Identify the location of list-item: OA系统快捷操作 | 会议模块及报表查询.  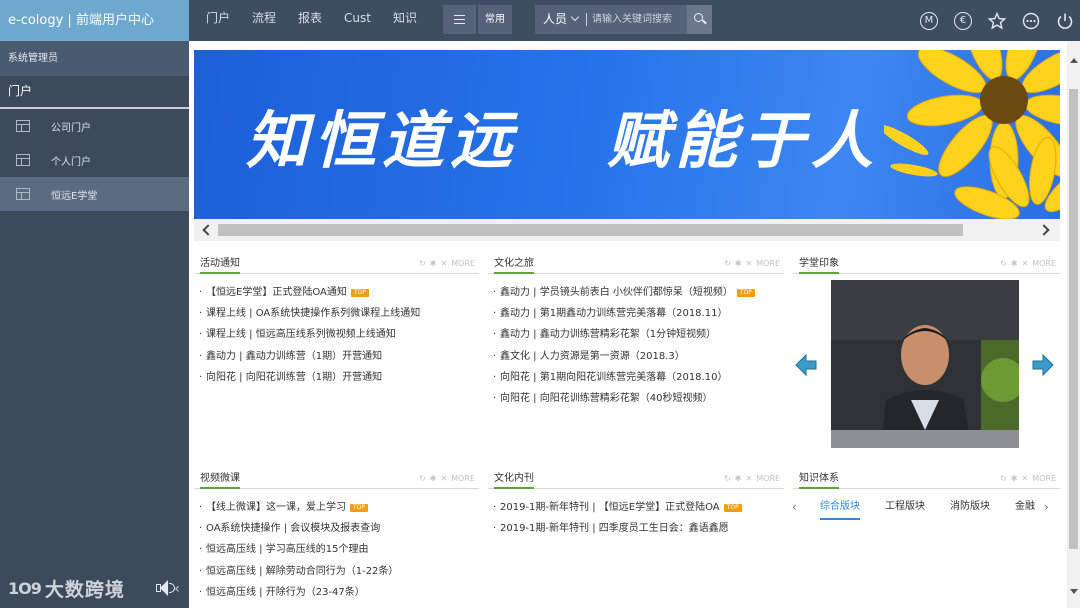
(336, 528).